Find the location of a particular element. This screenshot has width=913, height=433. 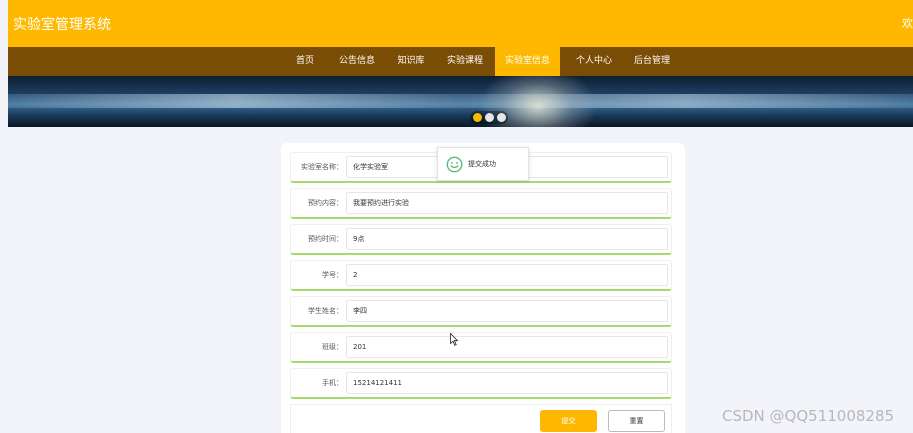

nav-item-knowledge-base: 知识库 is located at coordinates (411, 61).